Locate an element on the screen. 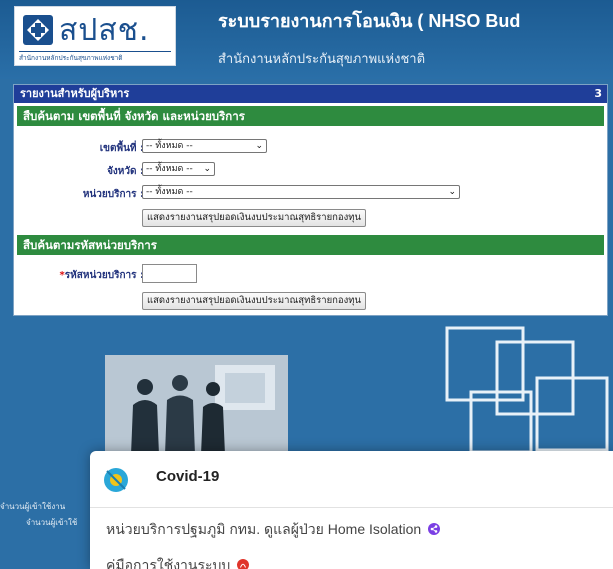 The width and height of the screenshot is (613, 569). section-code-search-header: สืบค้นตามรหัสหน่วยบริการ is located at coordinates (310, 245).